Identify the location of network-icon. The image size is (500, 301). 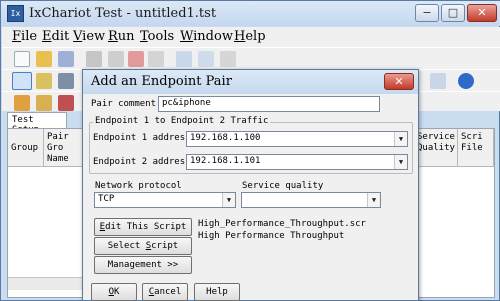
(66, 81).